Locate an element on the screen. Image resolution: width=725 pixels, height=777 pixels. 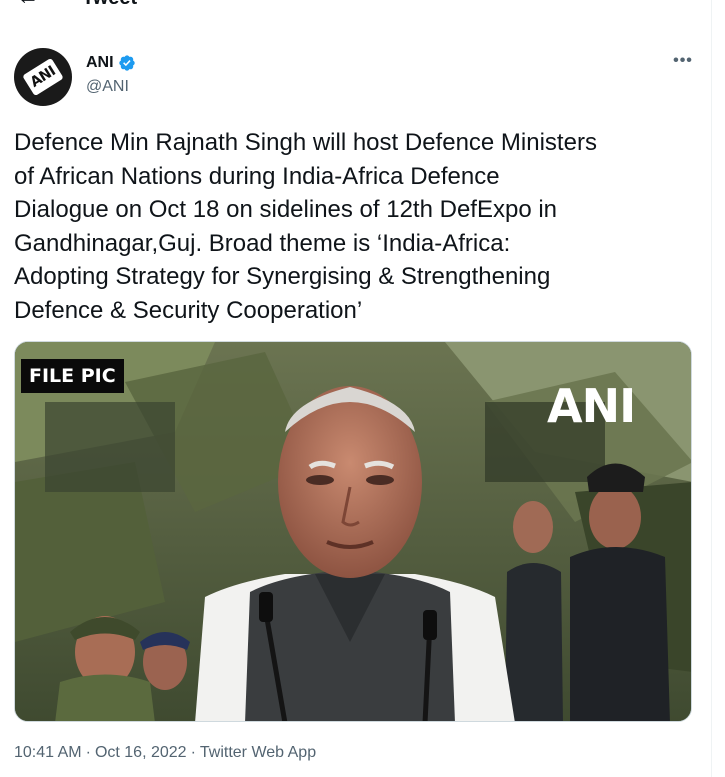
author-handle: @ANI is located at coordinates (107, 87).